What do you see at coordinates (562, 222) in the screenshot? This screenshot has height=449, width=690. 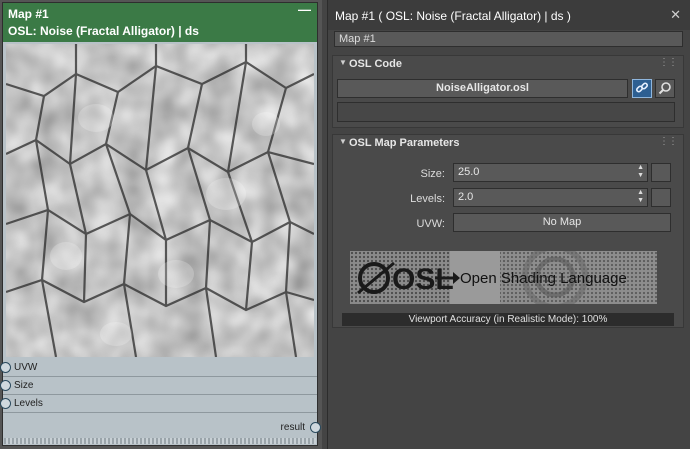 I see `uvw-map-button: No Map` at bounding box center [562, 222].